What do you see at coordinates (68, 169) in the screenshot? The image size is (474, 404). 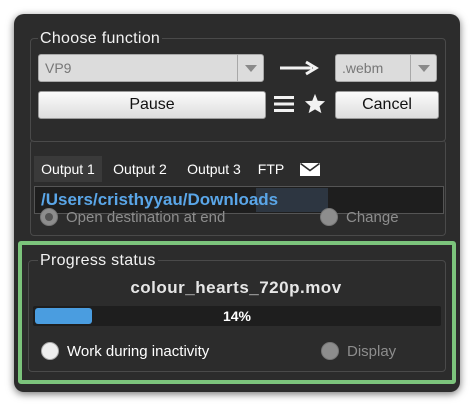 I see `tab-output-1: Output 1` at bounding box center [68, 169].